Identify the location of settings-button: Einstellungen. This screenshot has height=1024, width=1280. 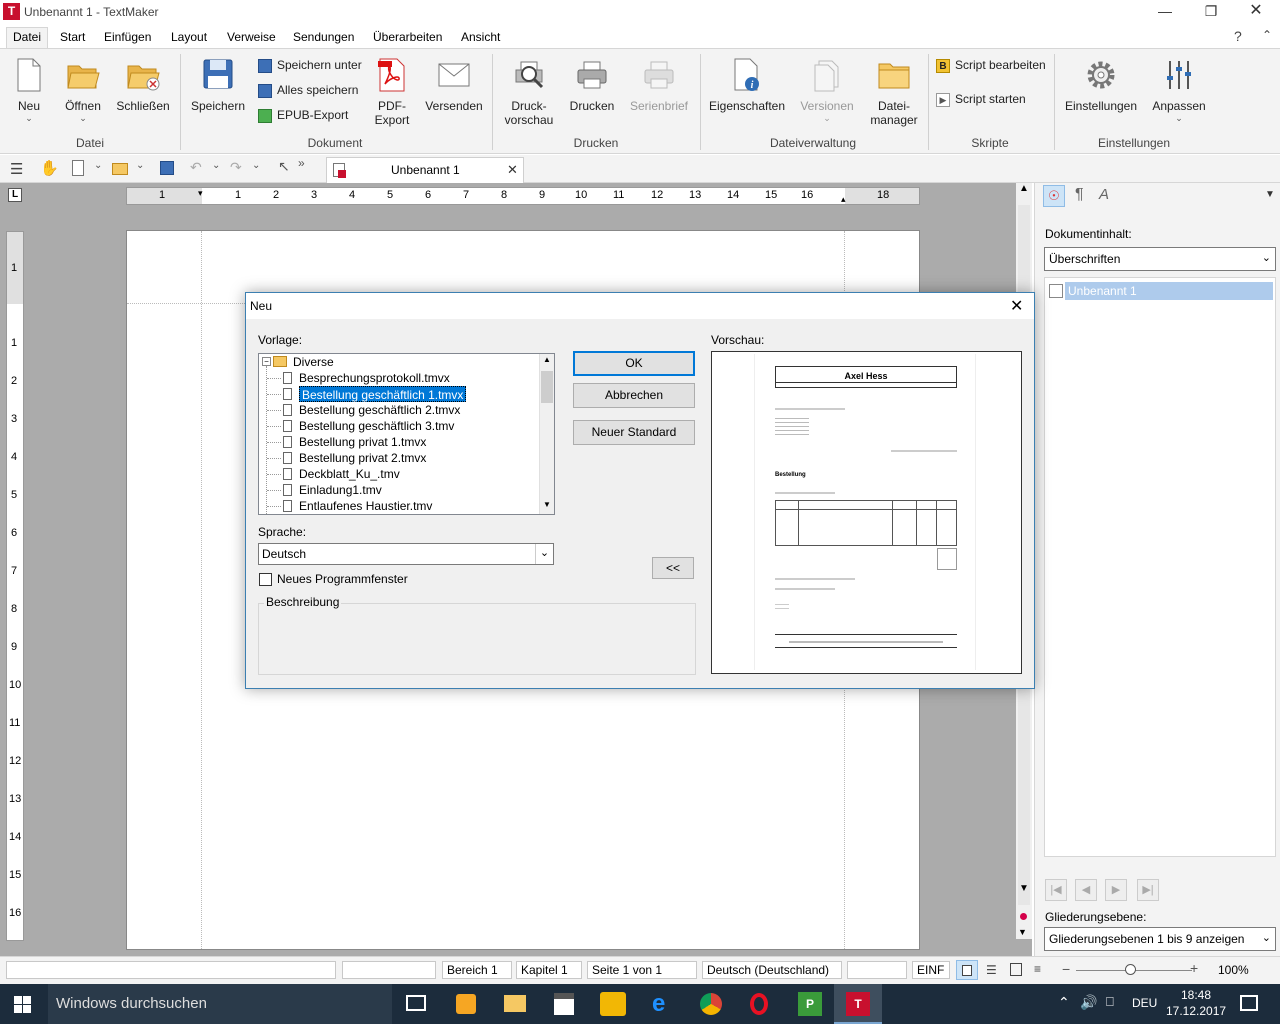
(1101, 85).